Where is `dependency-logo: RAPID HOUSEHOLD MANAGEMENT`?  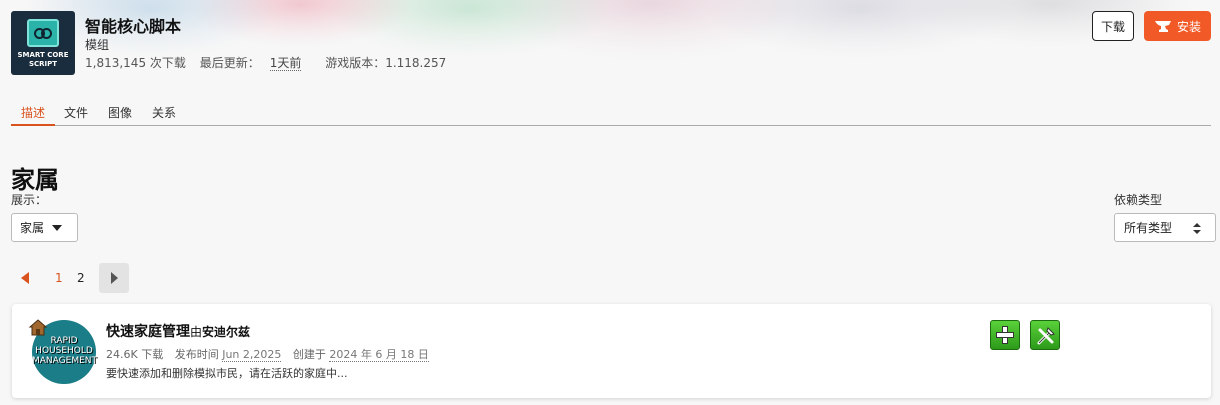
dependency-logo: RAPID HOUSEHOLD MANAGEMENT is located at coordinates (62, 351).